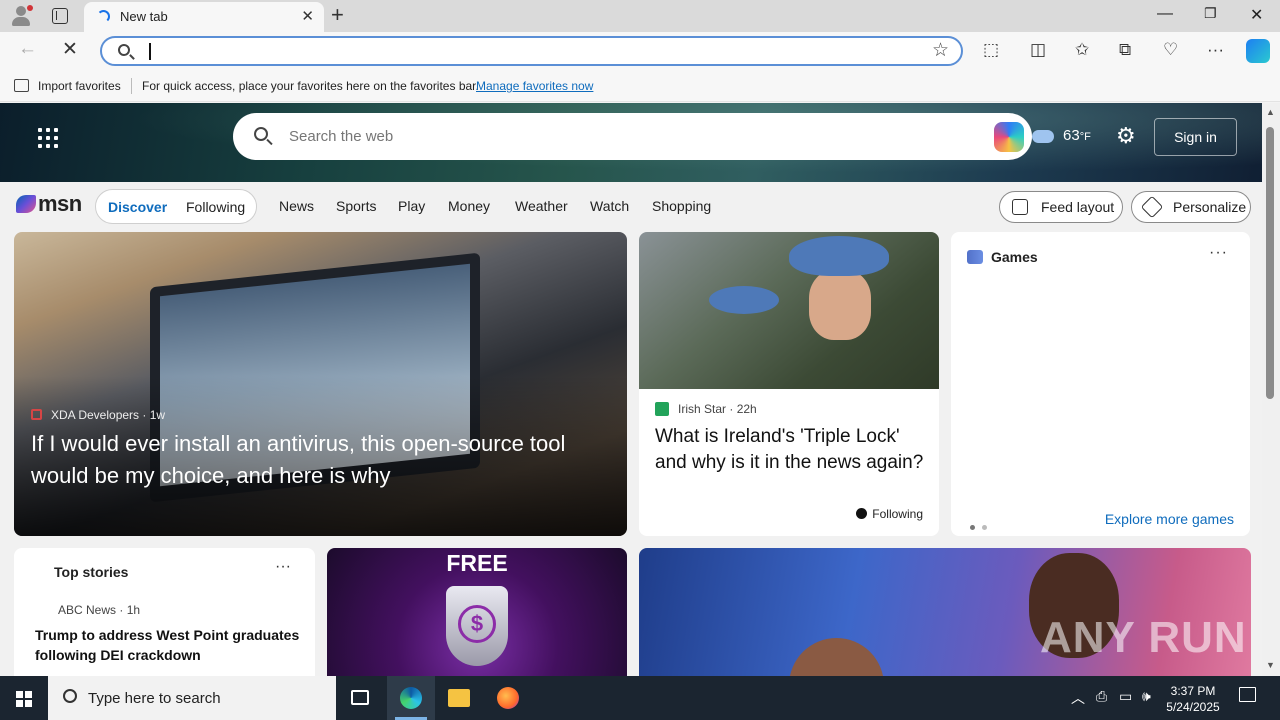 The width and height of the screenshot is (1280, 720). I want to click on task-view-button, so click(360, 698).